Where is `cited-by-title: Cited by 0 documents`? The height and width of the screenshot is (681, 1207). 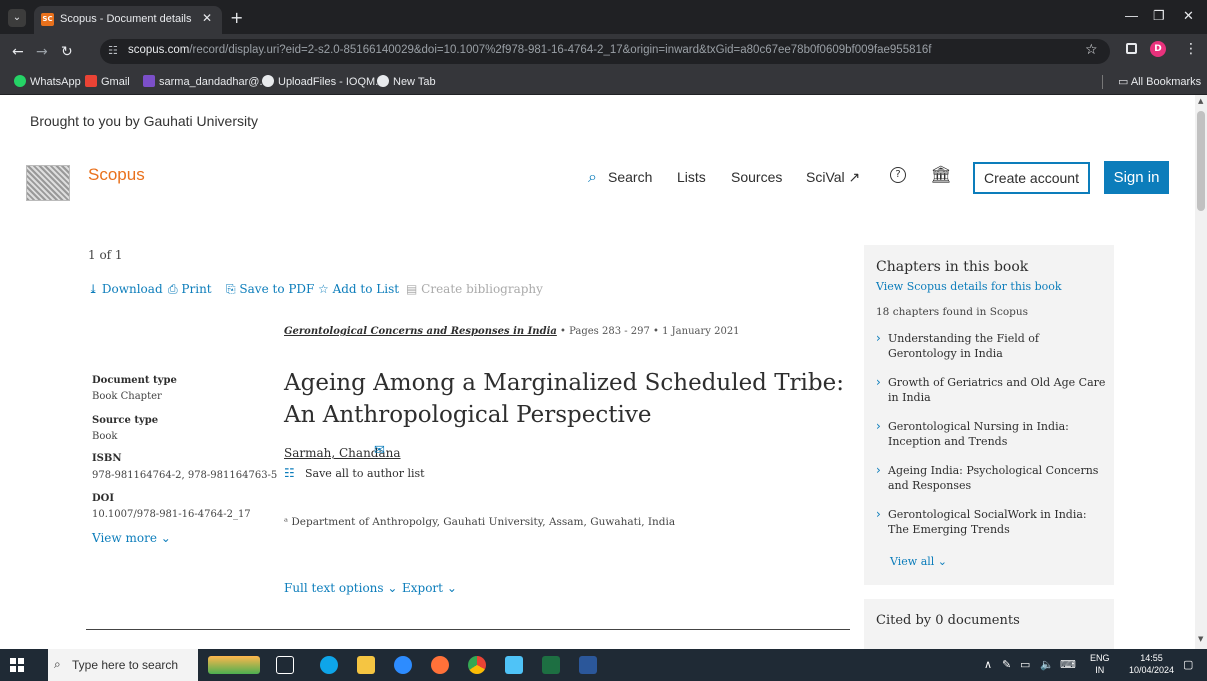
cited-by-title: Cited by 0 documents is located at coordinates (948, 620).